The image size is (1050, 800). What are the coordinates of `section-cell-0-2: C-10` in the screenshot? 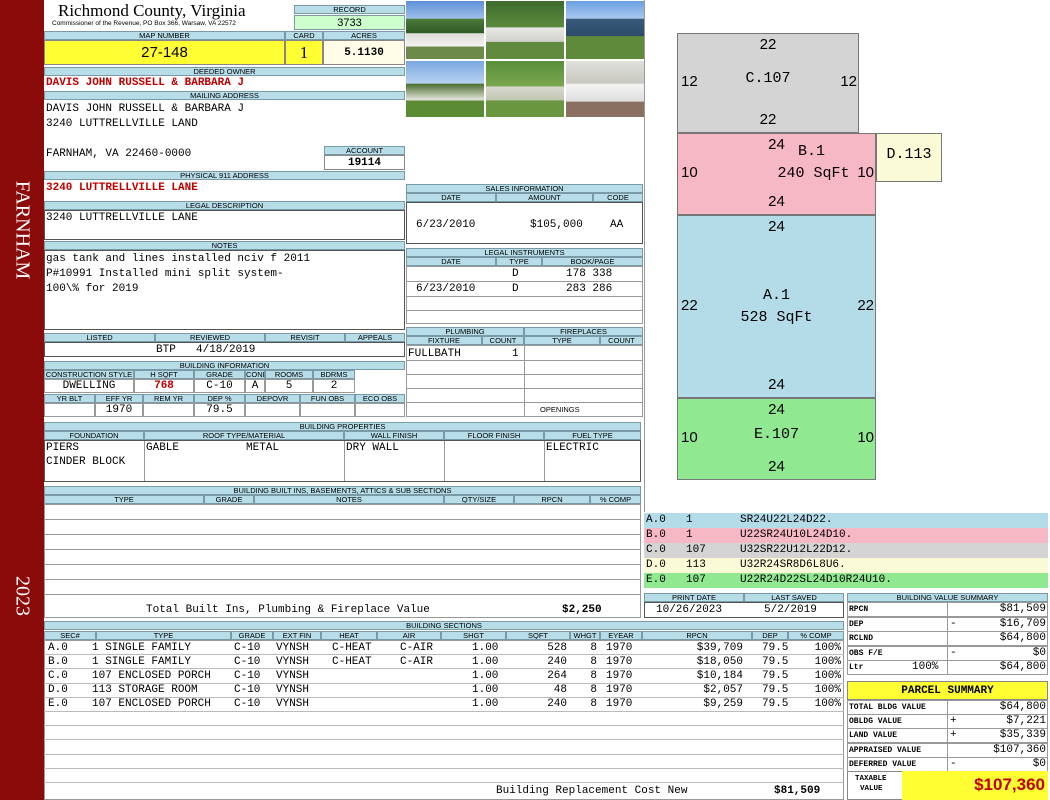 It's located at (247, 648).